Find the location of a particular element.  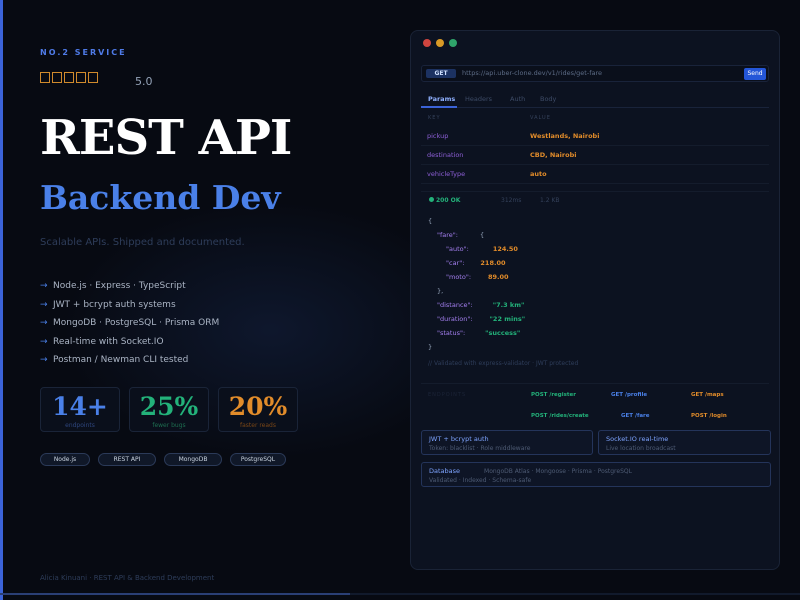

param-value: auto is located at coordinates (538, 174).